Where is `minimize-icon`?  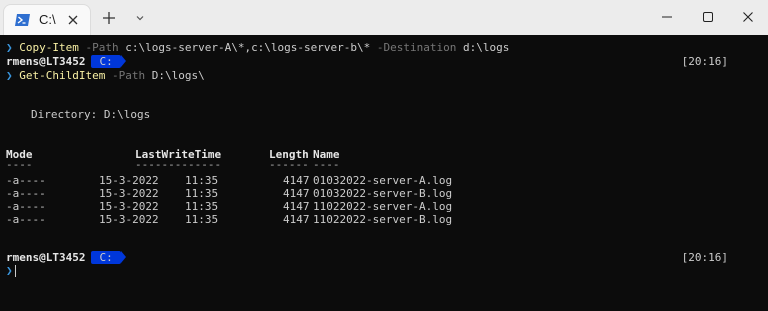
minimize-icon is located at coordinates (667, 17).